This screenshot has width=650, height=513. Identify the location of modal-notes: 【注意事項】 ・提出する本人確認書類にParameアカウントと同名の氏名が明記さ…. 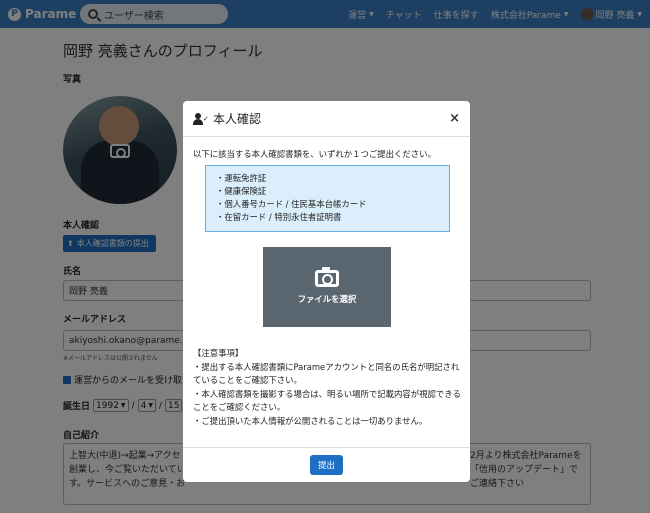
(328, 387).